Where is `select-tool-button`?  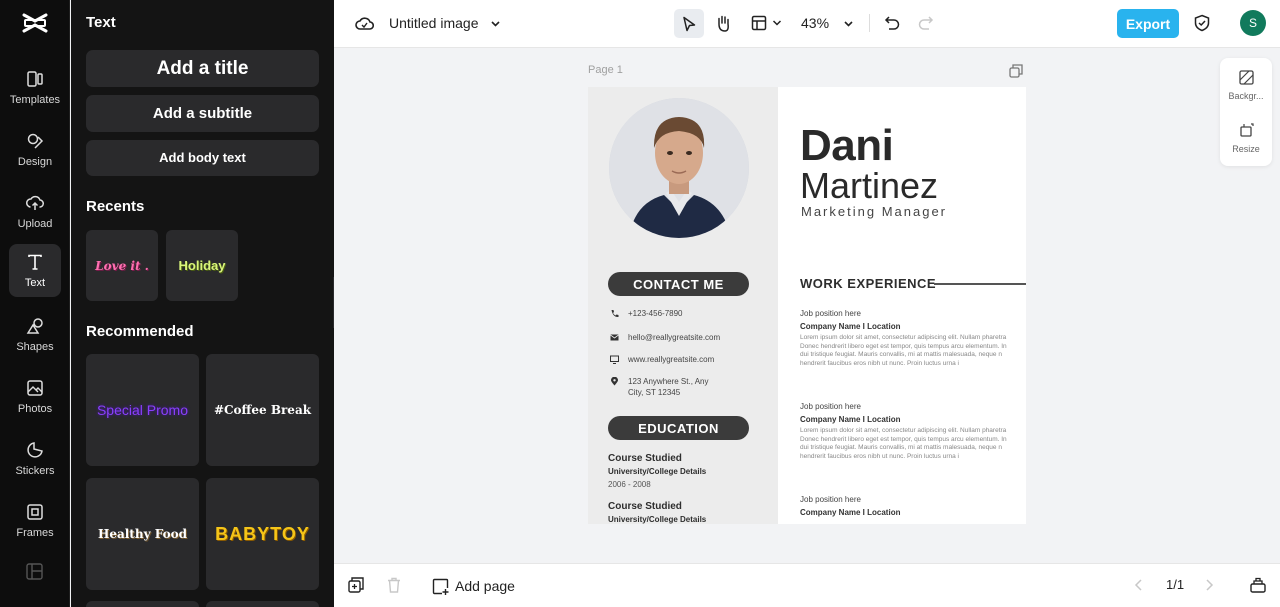 select-tool-button is located at coordinates (689, 23).